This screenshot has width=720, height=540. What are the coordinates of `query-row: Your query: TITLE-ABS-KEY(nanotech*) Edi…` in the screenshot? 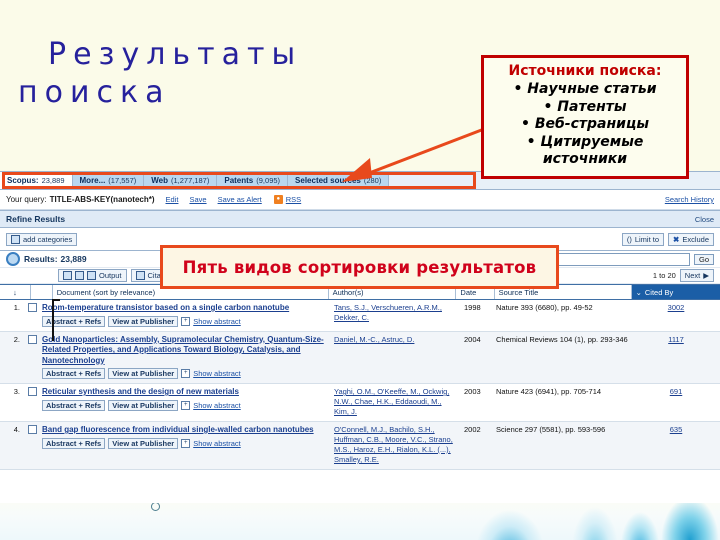 It's located at (360, 200).